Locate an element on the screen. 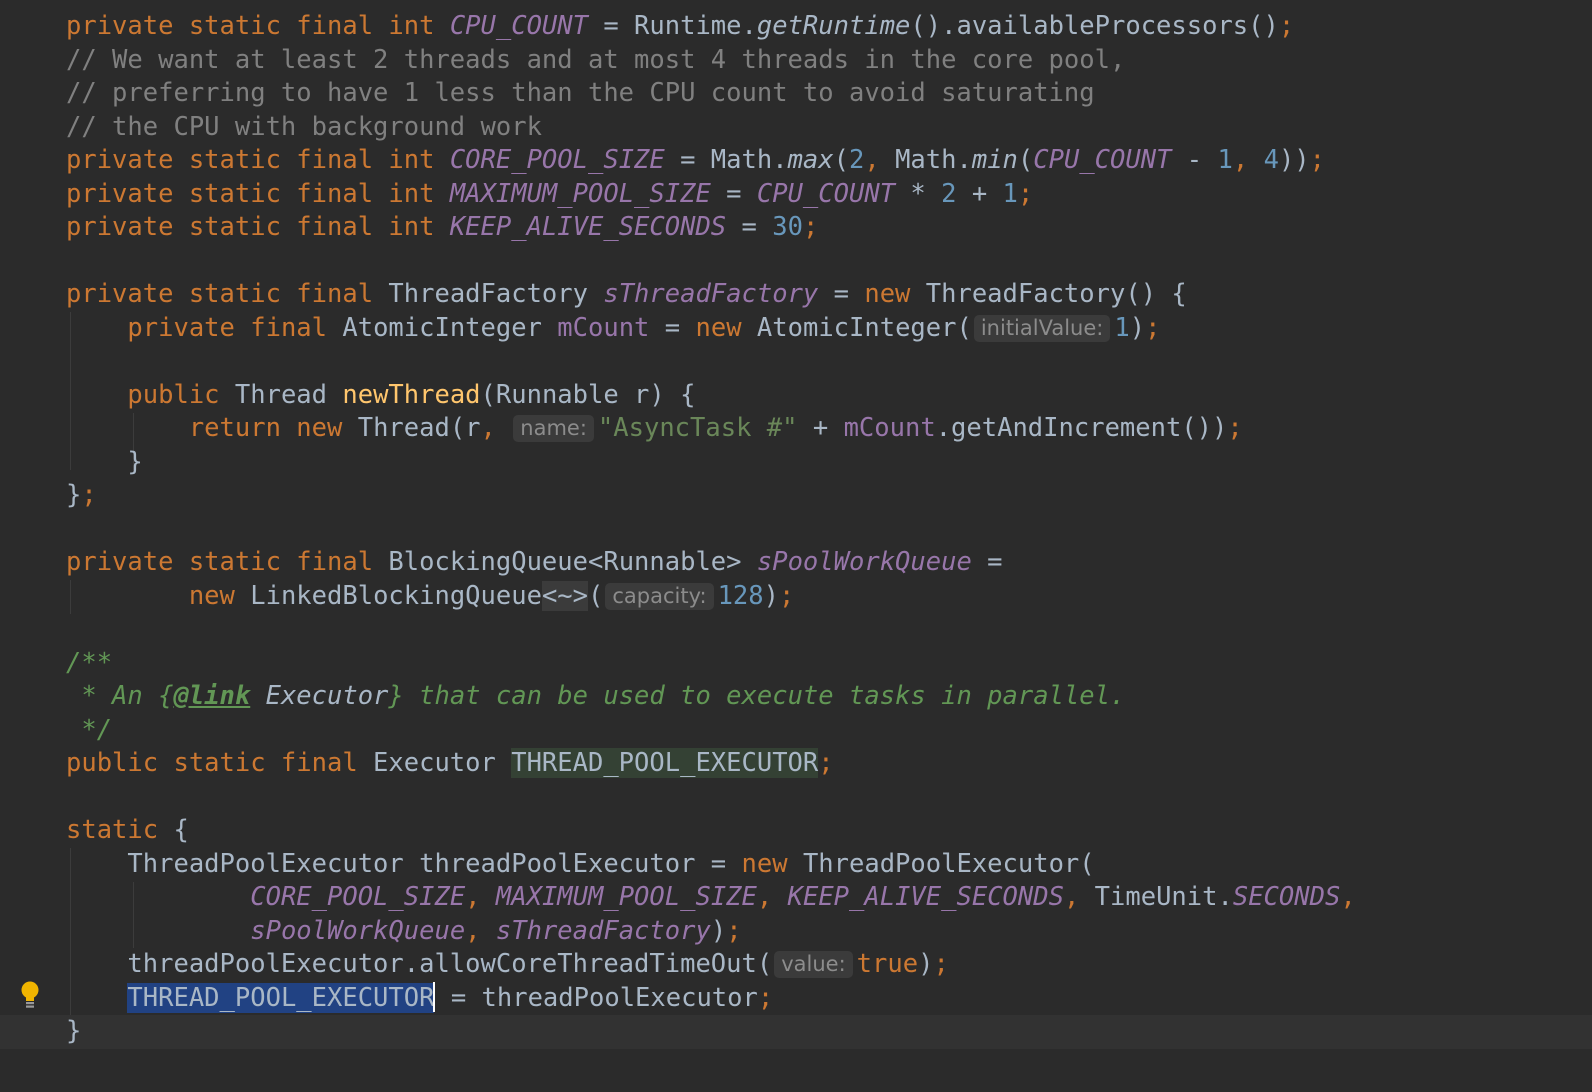  code-text: )) is located at coordinates (1294, 160).